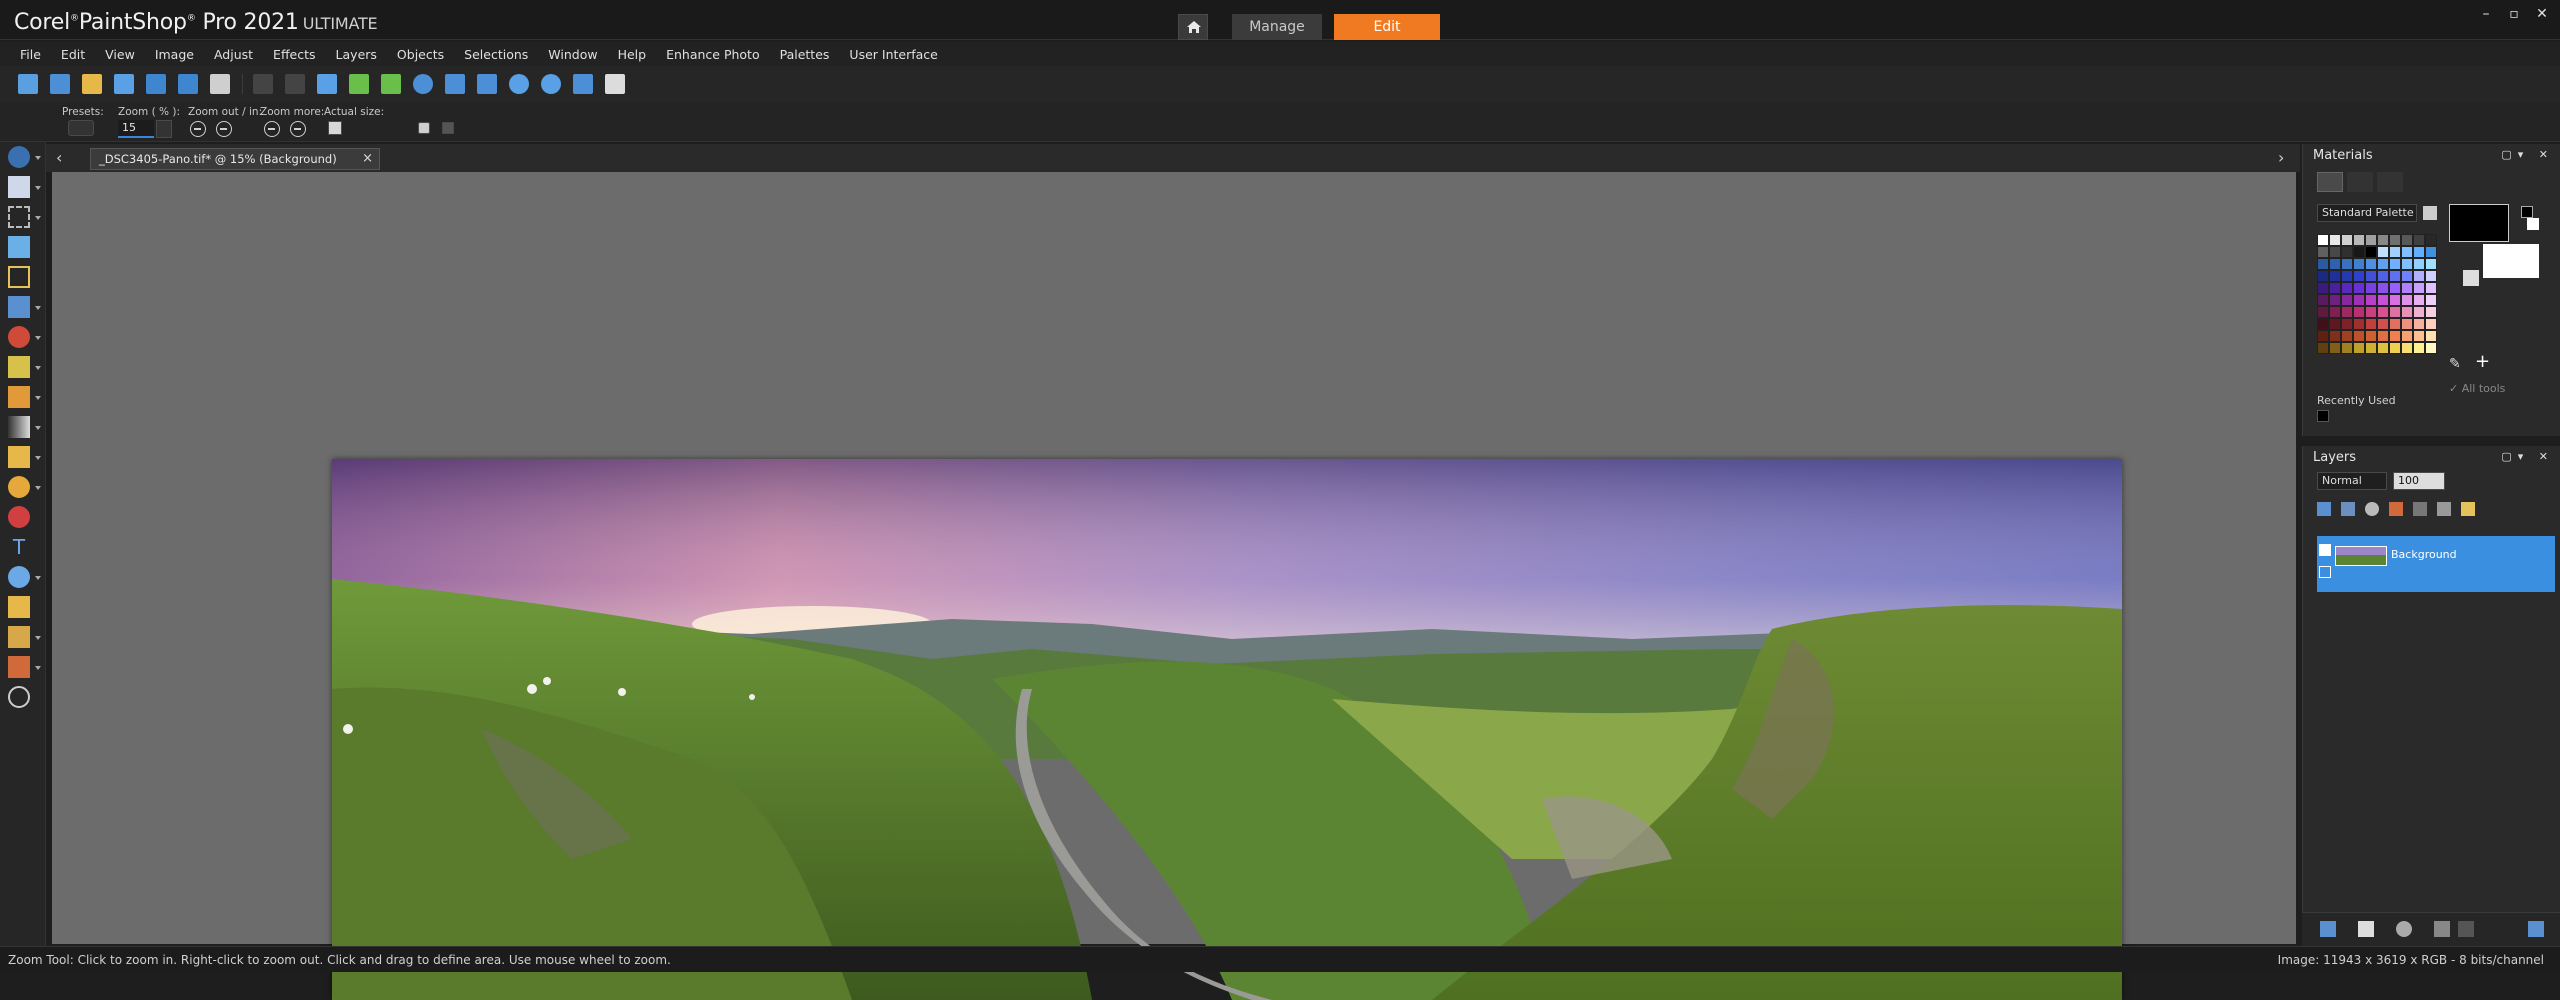 This screenshot has width=2560, height=1000. Describe the element at coordinates (632, 54) in the screenshot. I see `menu-help: Help` at that location.